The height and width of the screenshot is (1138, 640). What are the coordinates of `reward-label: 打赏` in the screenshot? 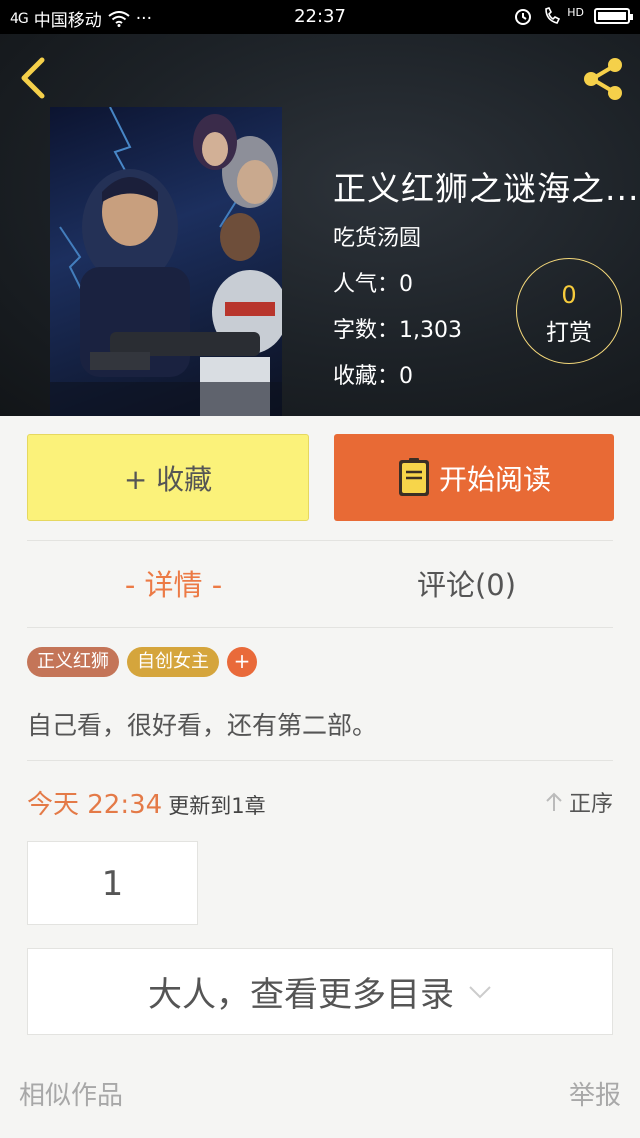 It's located at (569, 333).